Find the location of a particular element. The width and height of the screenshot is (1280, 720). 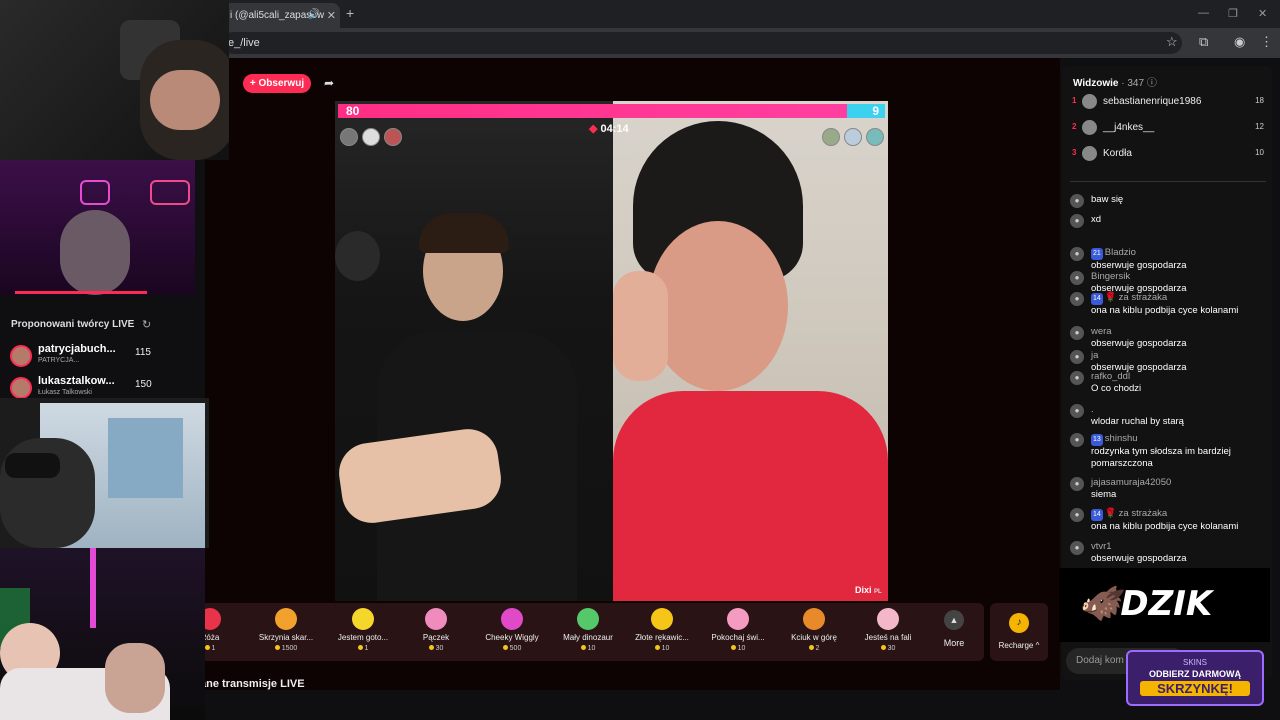

chat-user: jajasamuraja42050 is located at coordinates (1131, 482).